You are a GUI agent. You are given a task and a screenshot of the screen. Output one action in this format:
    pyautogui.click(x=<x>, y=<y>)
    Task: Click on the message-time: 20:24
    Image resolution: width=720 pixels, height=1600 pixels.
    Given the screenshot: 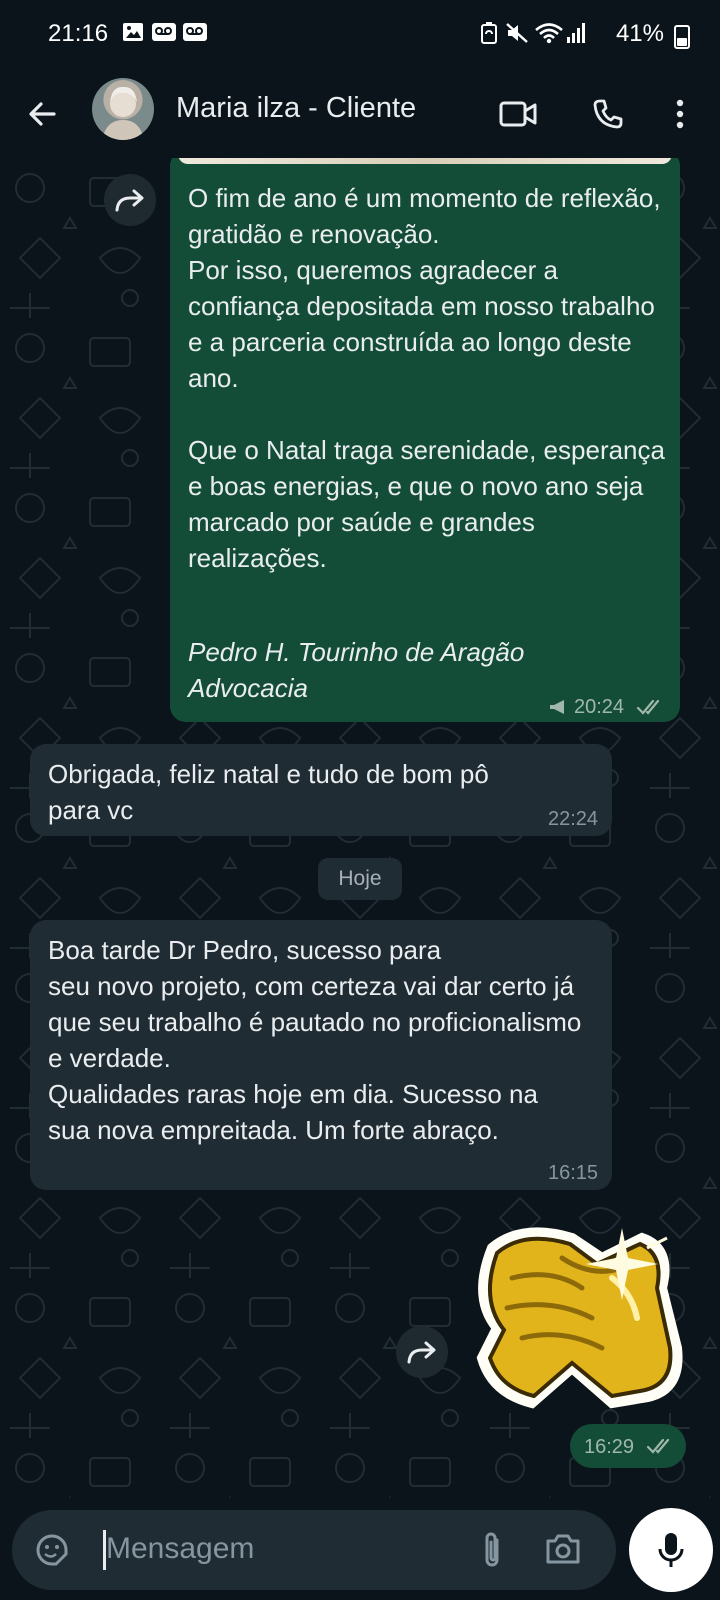 What is the action you would take?
    pyautogui.click(x=599, y=707)
    